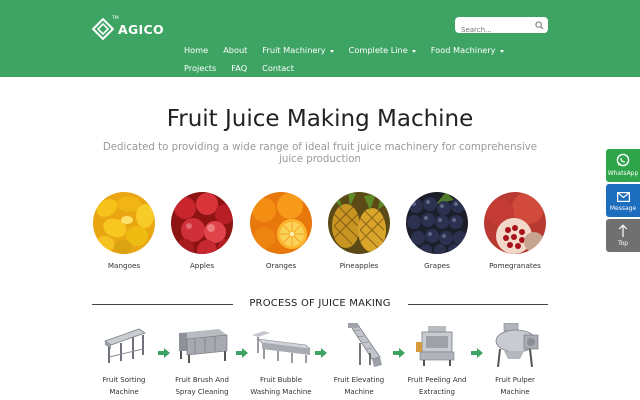 The width and height of the screenshot is (640, 400). I want to click on machine-card-peeling-extracting: Fruit Peeling And Extracting, so click(437, 360).